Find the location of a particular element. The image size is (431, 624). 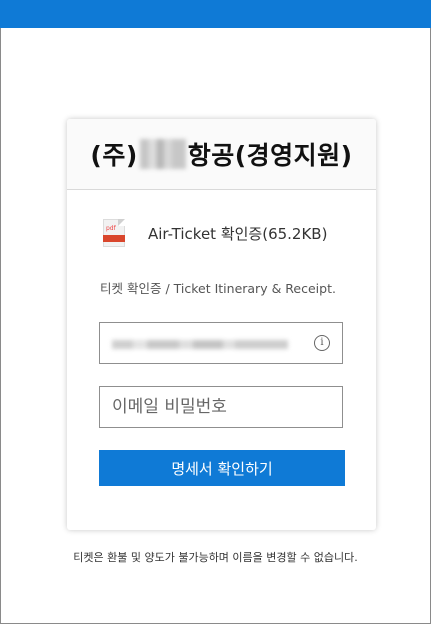

pdf-file-icon: pdf is located at coordinates (114, 233).